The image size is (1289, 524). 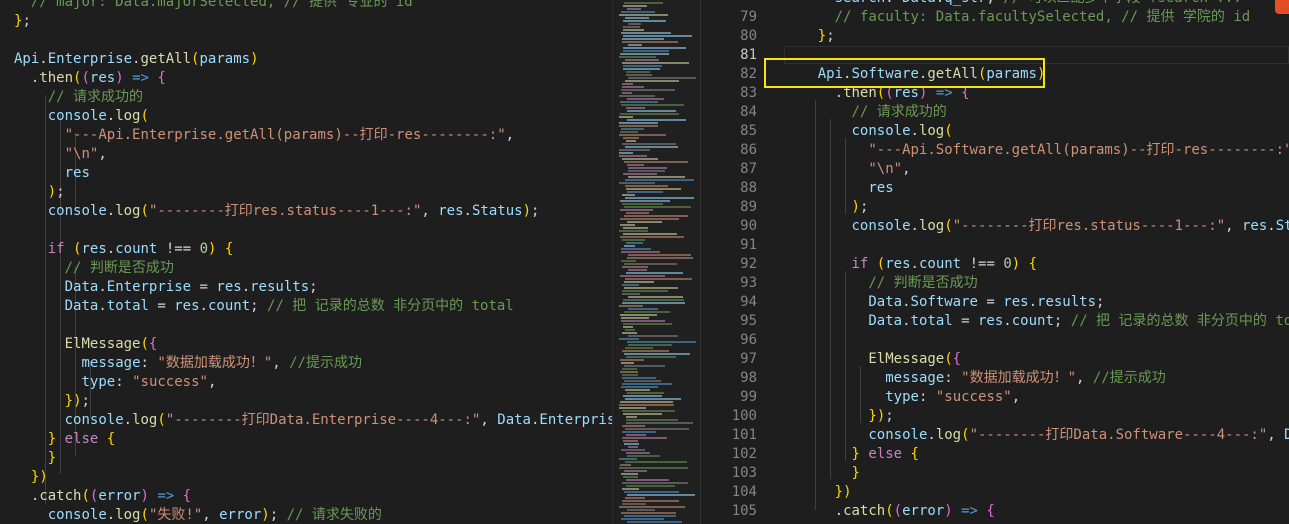 I want to click on line-number: 88, so click(x=748, y=188).